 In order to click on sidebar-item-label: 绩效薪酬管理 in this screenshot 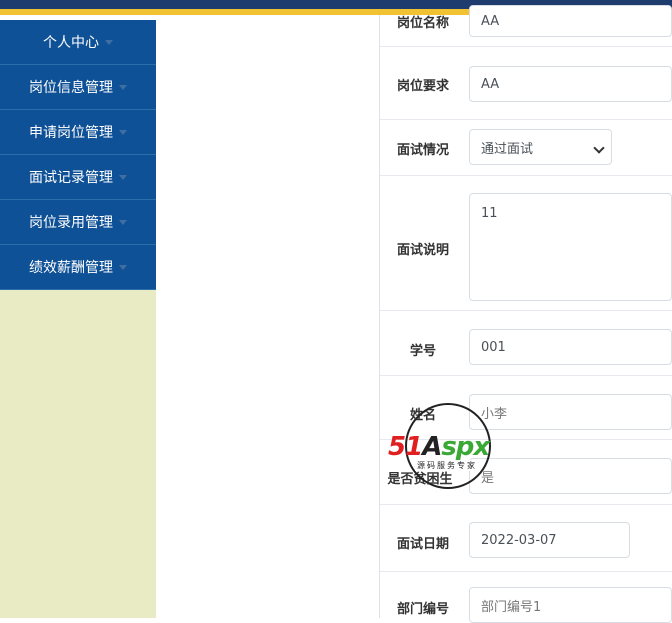, I will do `click(71, 268)`.